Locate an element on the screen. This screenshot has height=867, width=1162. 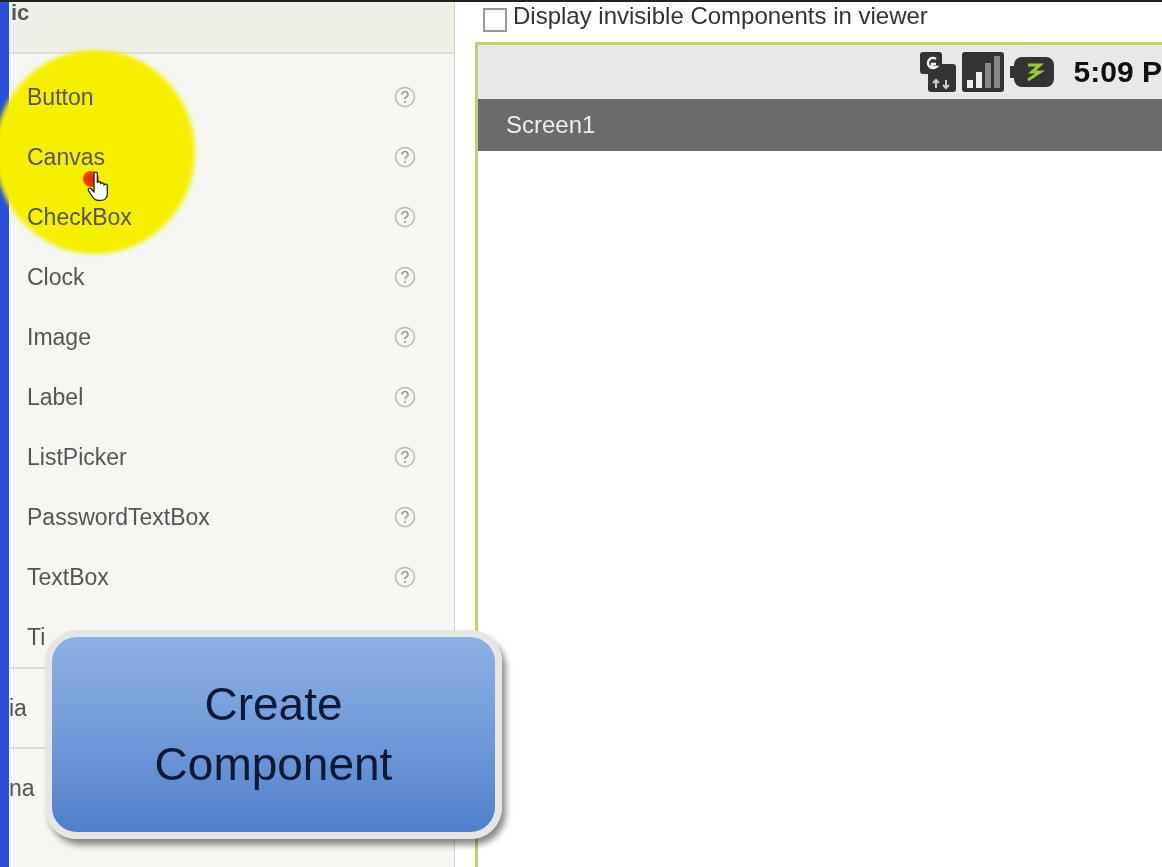
section-header: ia is located at coordinates (18, 708).